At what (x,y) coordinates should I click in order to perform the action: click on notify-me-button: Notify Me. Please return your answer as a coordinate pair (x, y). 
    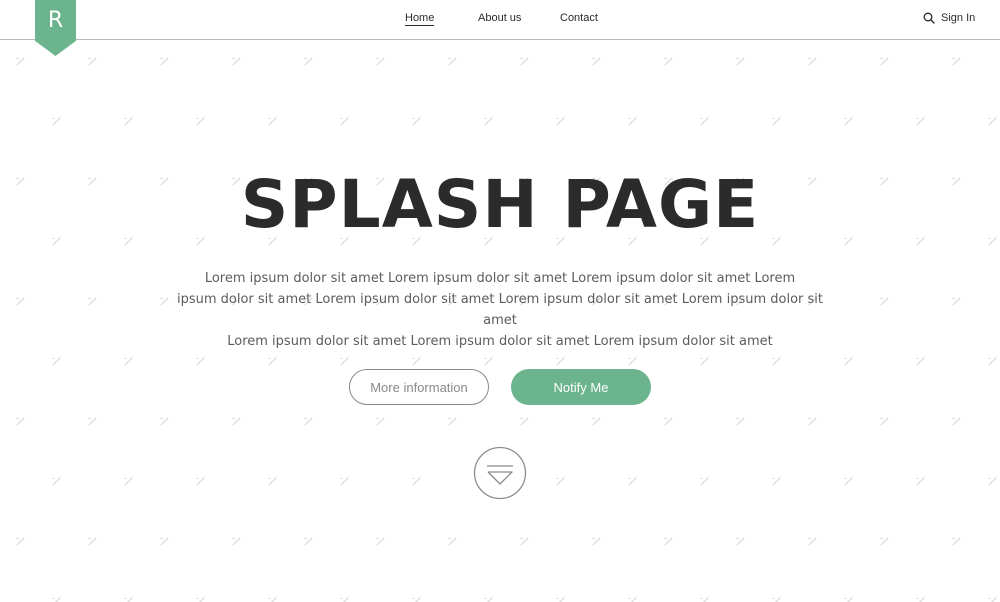
    Looking at the image, I should click on (581, 387).